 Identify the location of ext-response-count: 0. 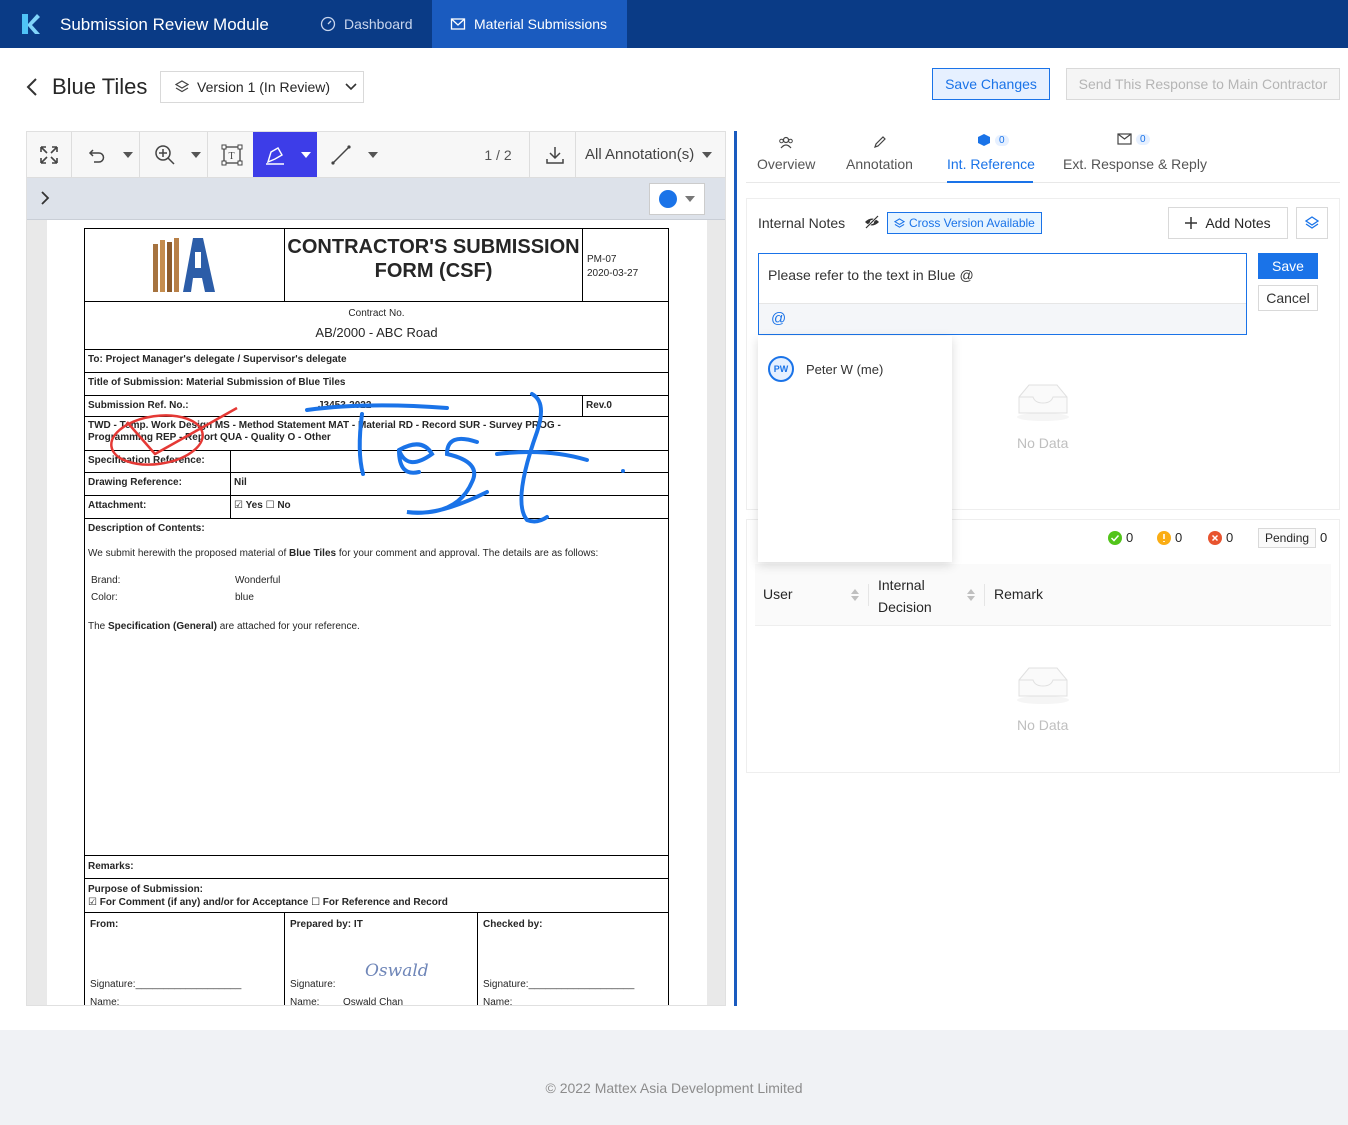
(1143, 139).